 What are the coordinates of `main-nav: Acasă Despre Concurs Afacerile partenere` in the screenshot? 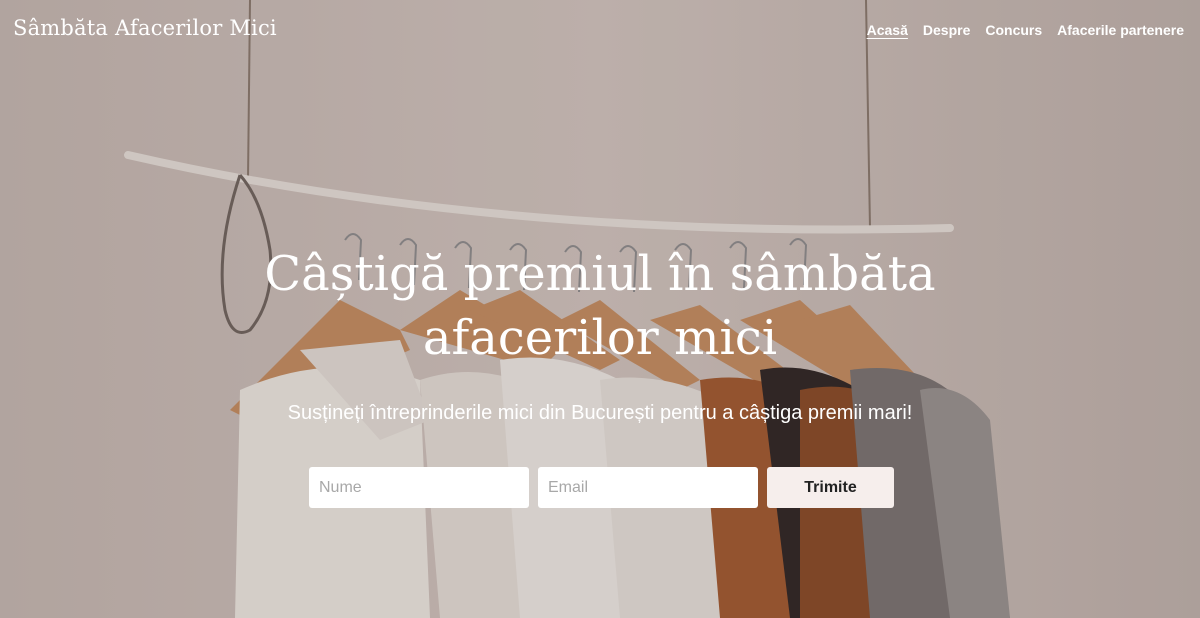 It's located at (1025, 30).